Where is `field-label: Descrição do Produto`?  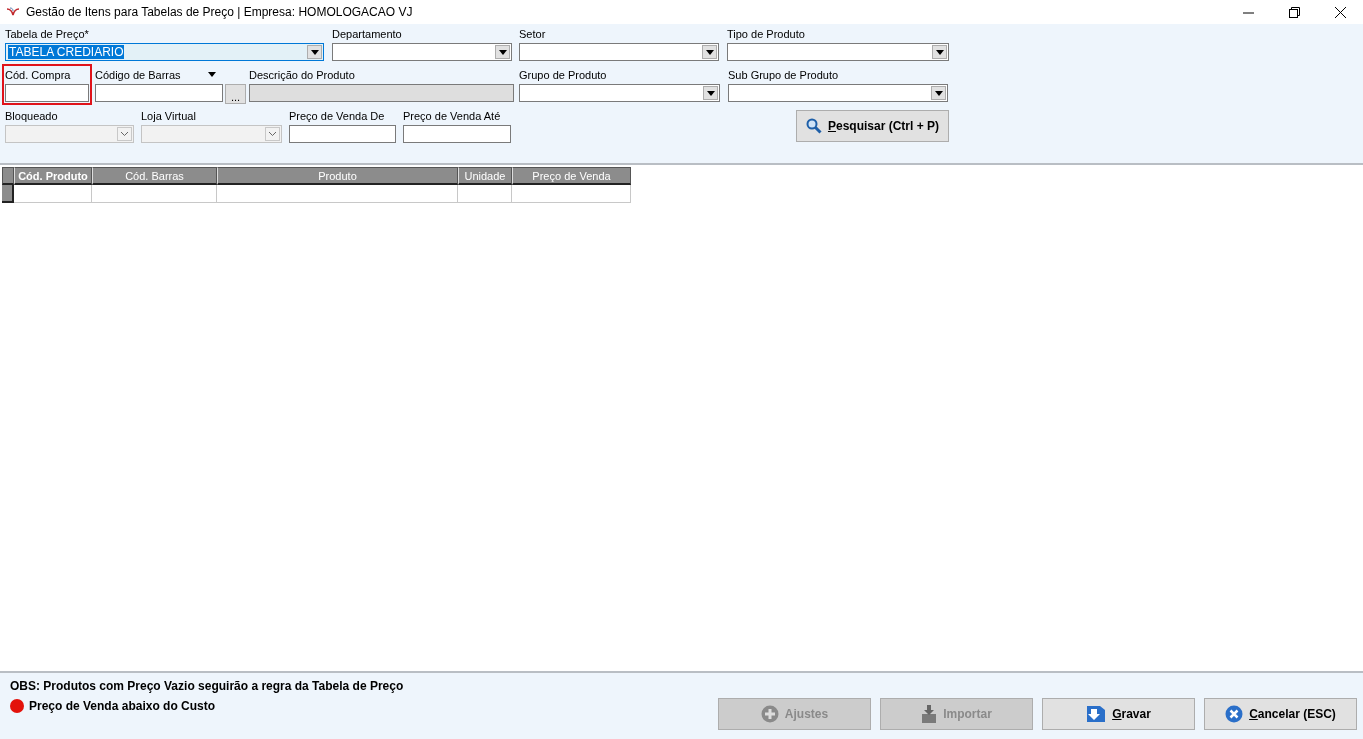 field-label: Descrição do Produto is located at coordinates (302, 74).